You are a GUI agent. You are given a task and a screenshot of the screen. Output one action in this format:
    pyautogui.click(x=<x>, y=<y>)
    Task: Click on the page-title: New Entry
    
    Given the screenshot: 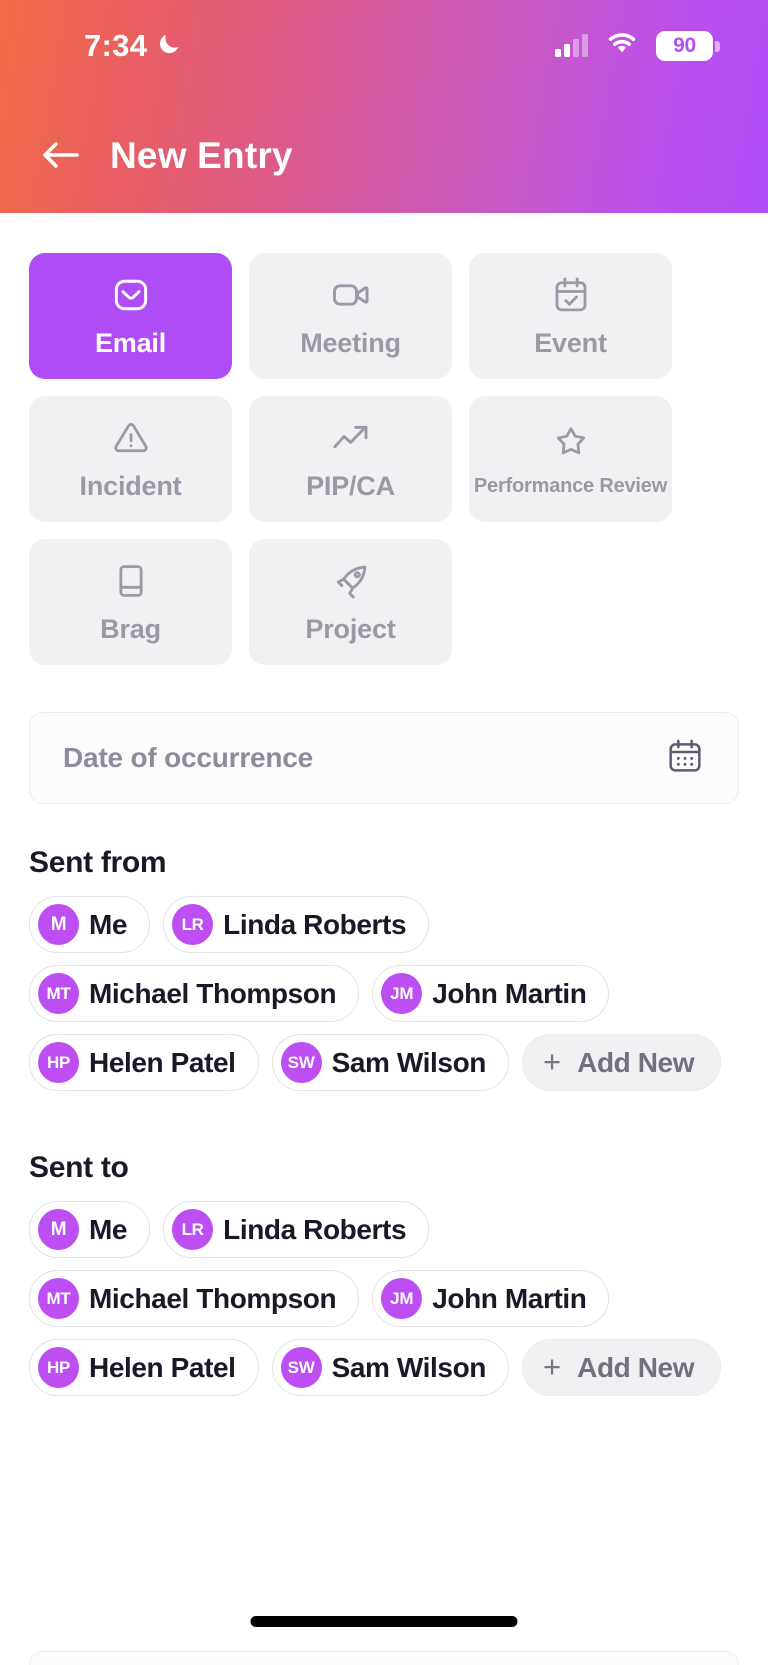 What is the action you would take?
    pyautogui.click(x=201, y=155)
    